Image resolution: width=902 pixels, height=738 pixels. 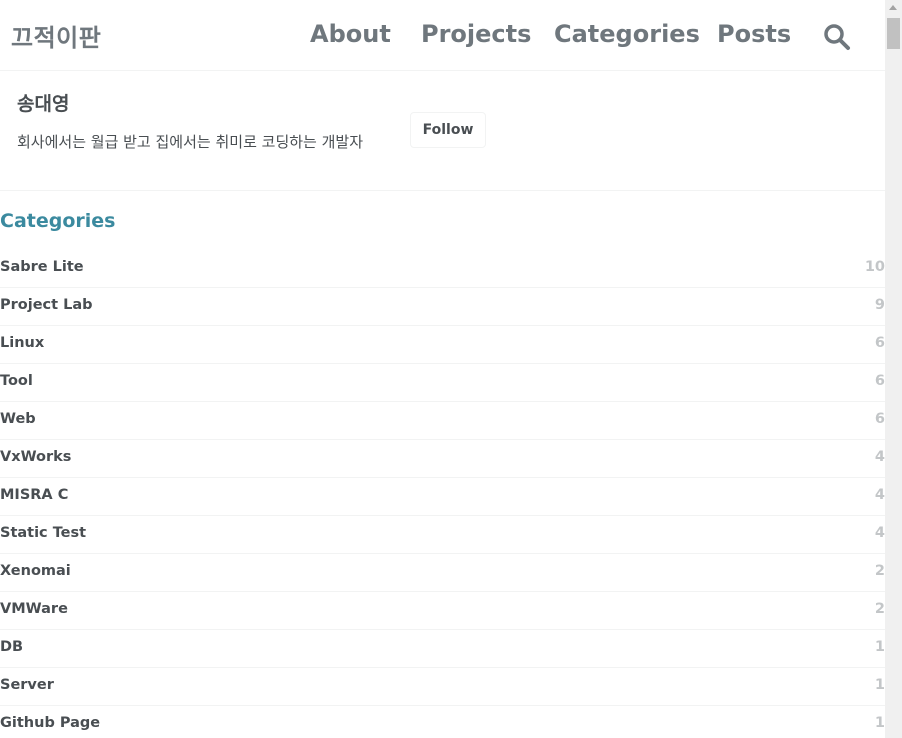 What do you see at coordinates (874, 267) in the screenshot?
I see `category-count: 10` at bounding box center [874, 267].